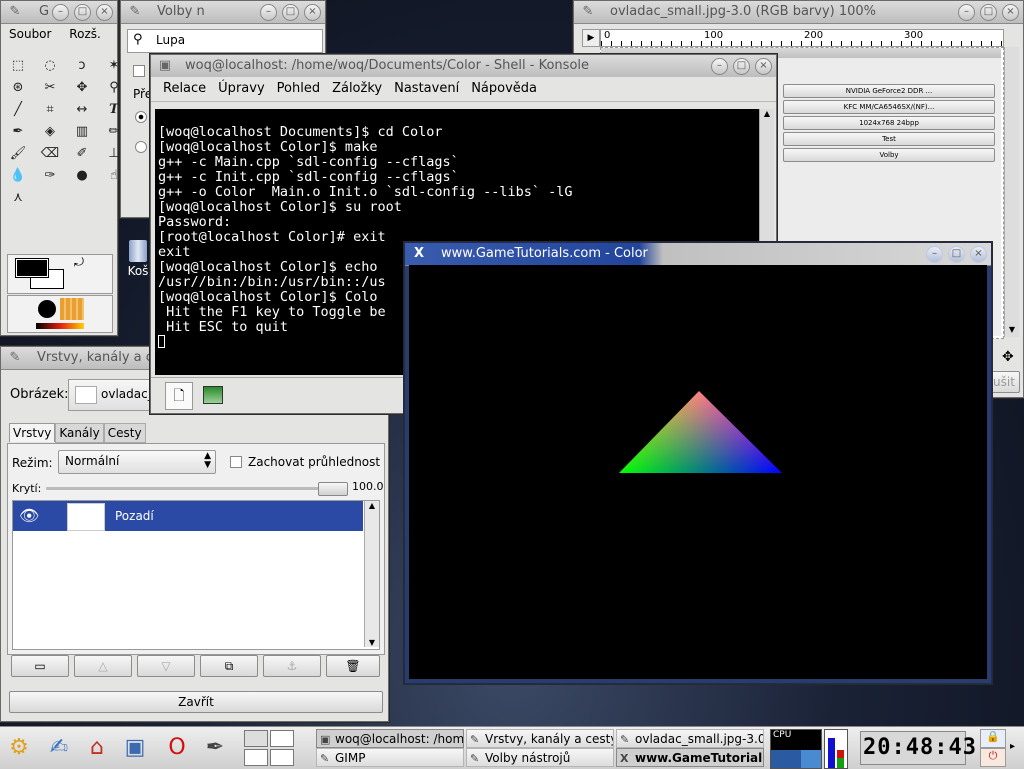  Describe the element at coordinates (540, 757) in the screenshot. I see `task-tool-options: ✎ Volby nástrojů` at that location.